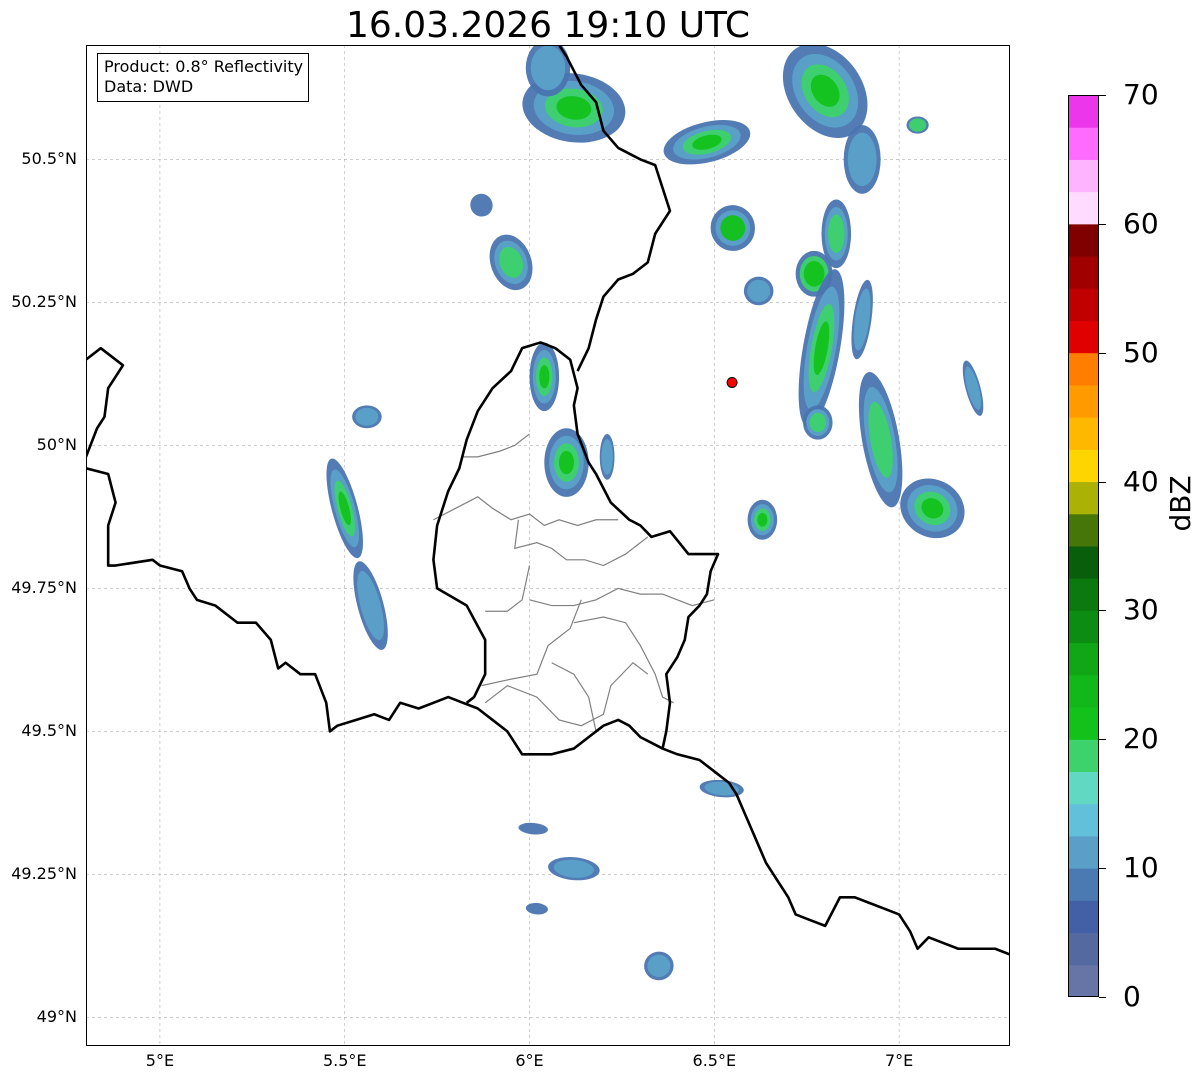  I want to click on radar-site-marker, so click(732, 382).